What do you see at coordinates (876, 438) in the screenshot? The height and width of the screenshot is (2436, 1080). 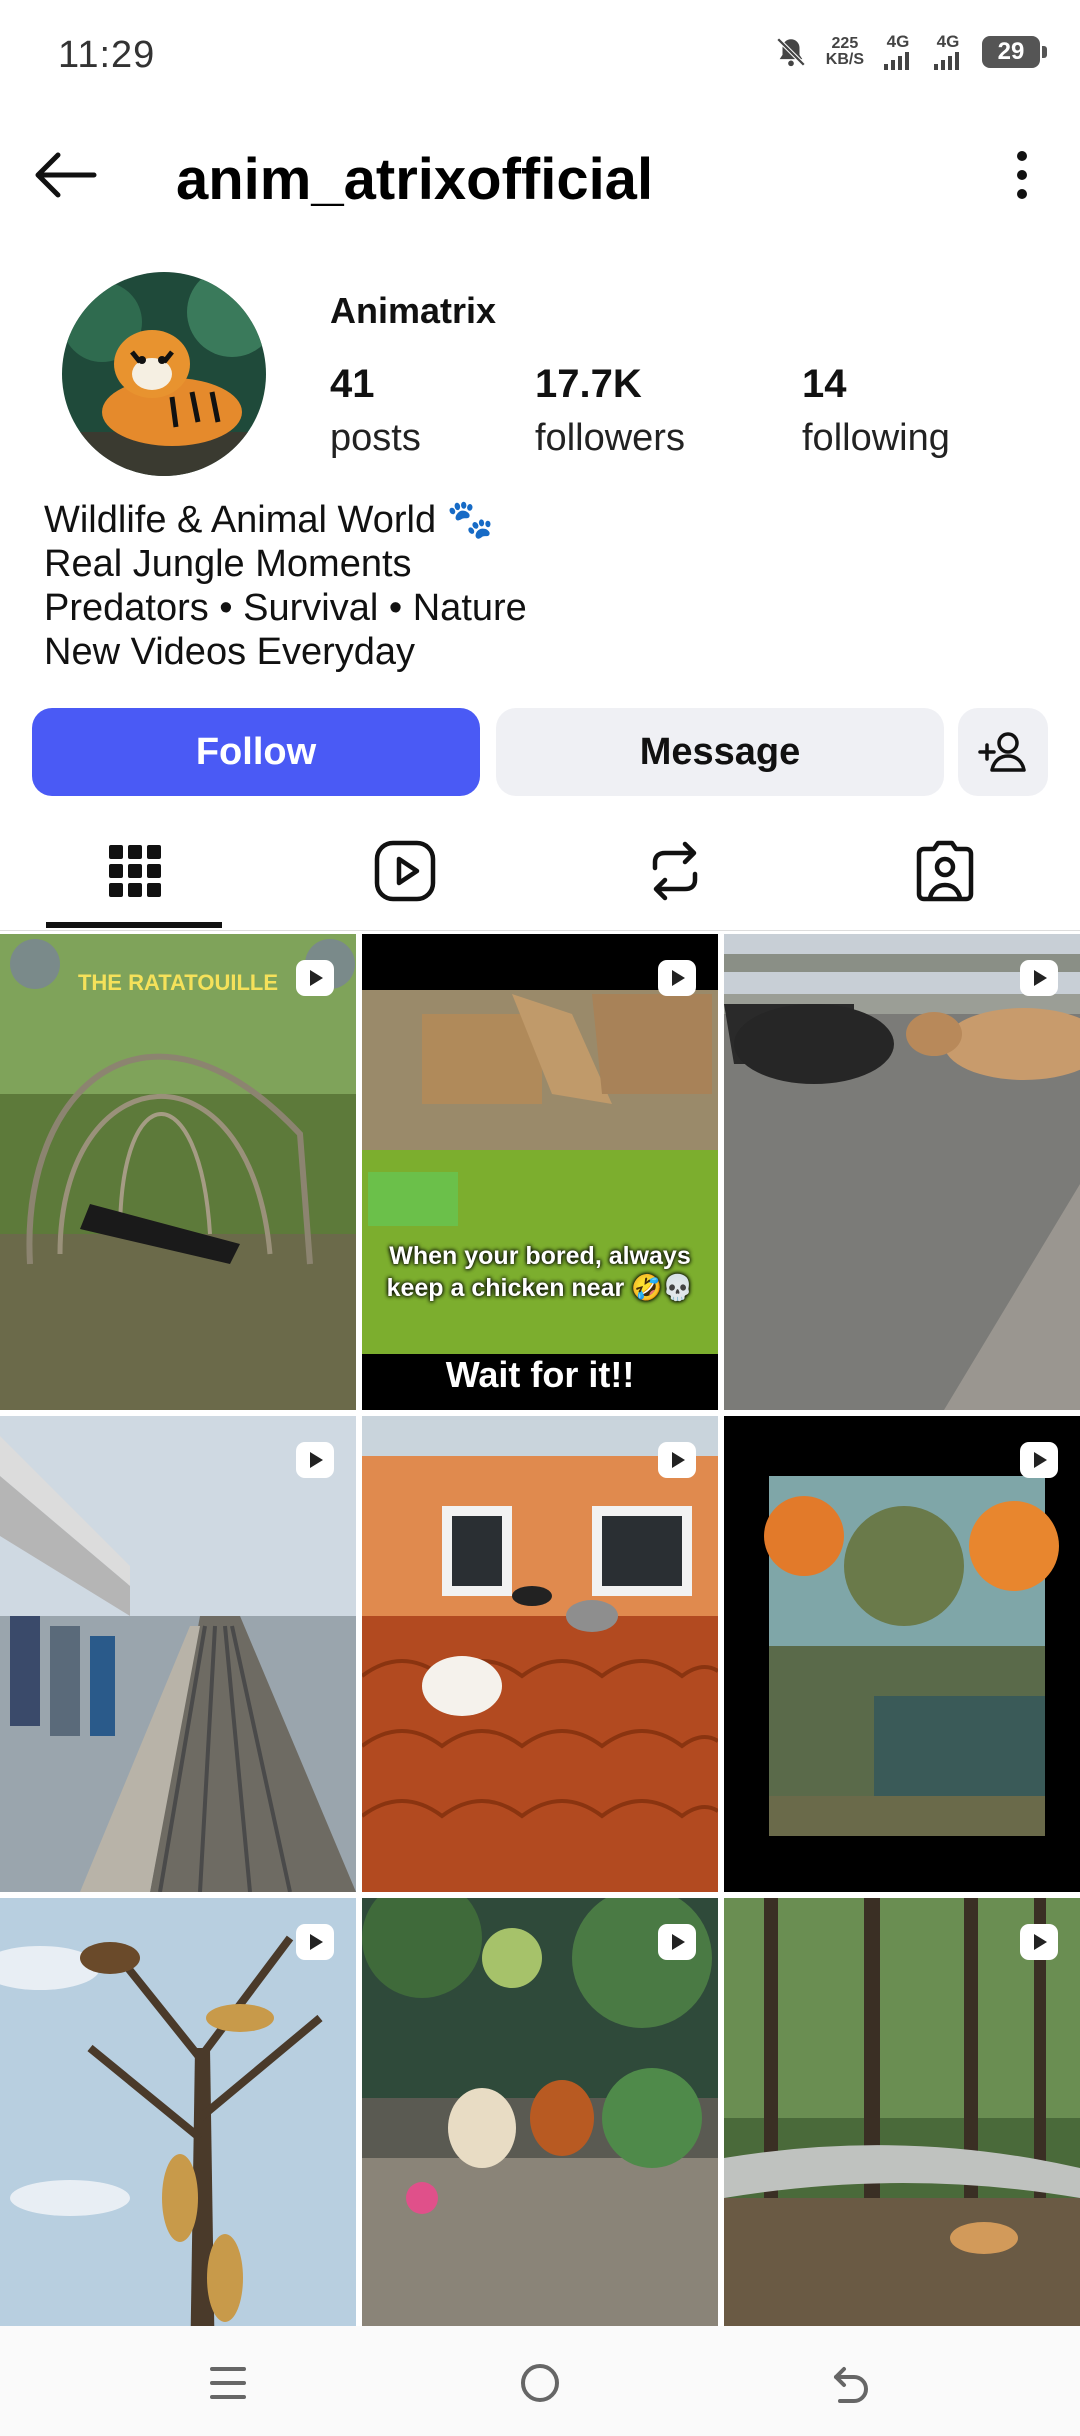 I see `following-label: following` at bounding box center [876, 438].